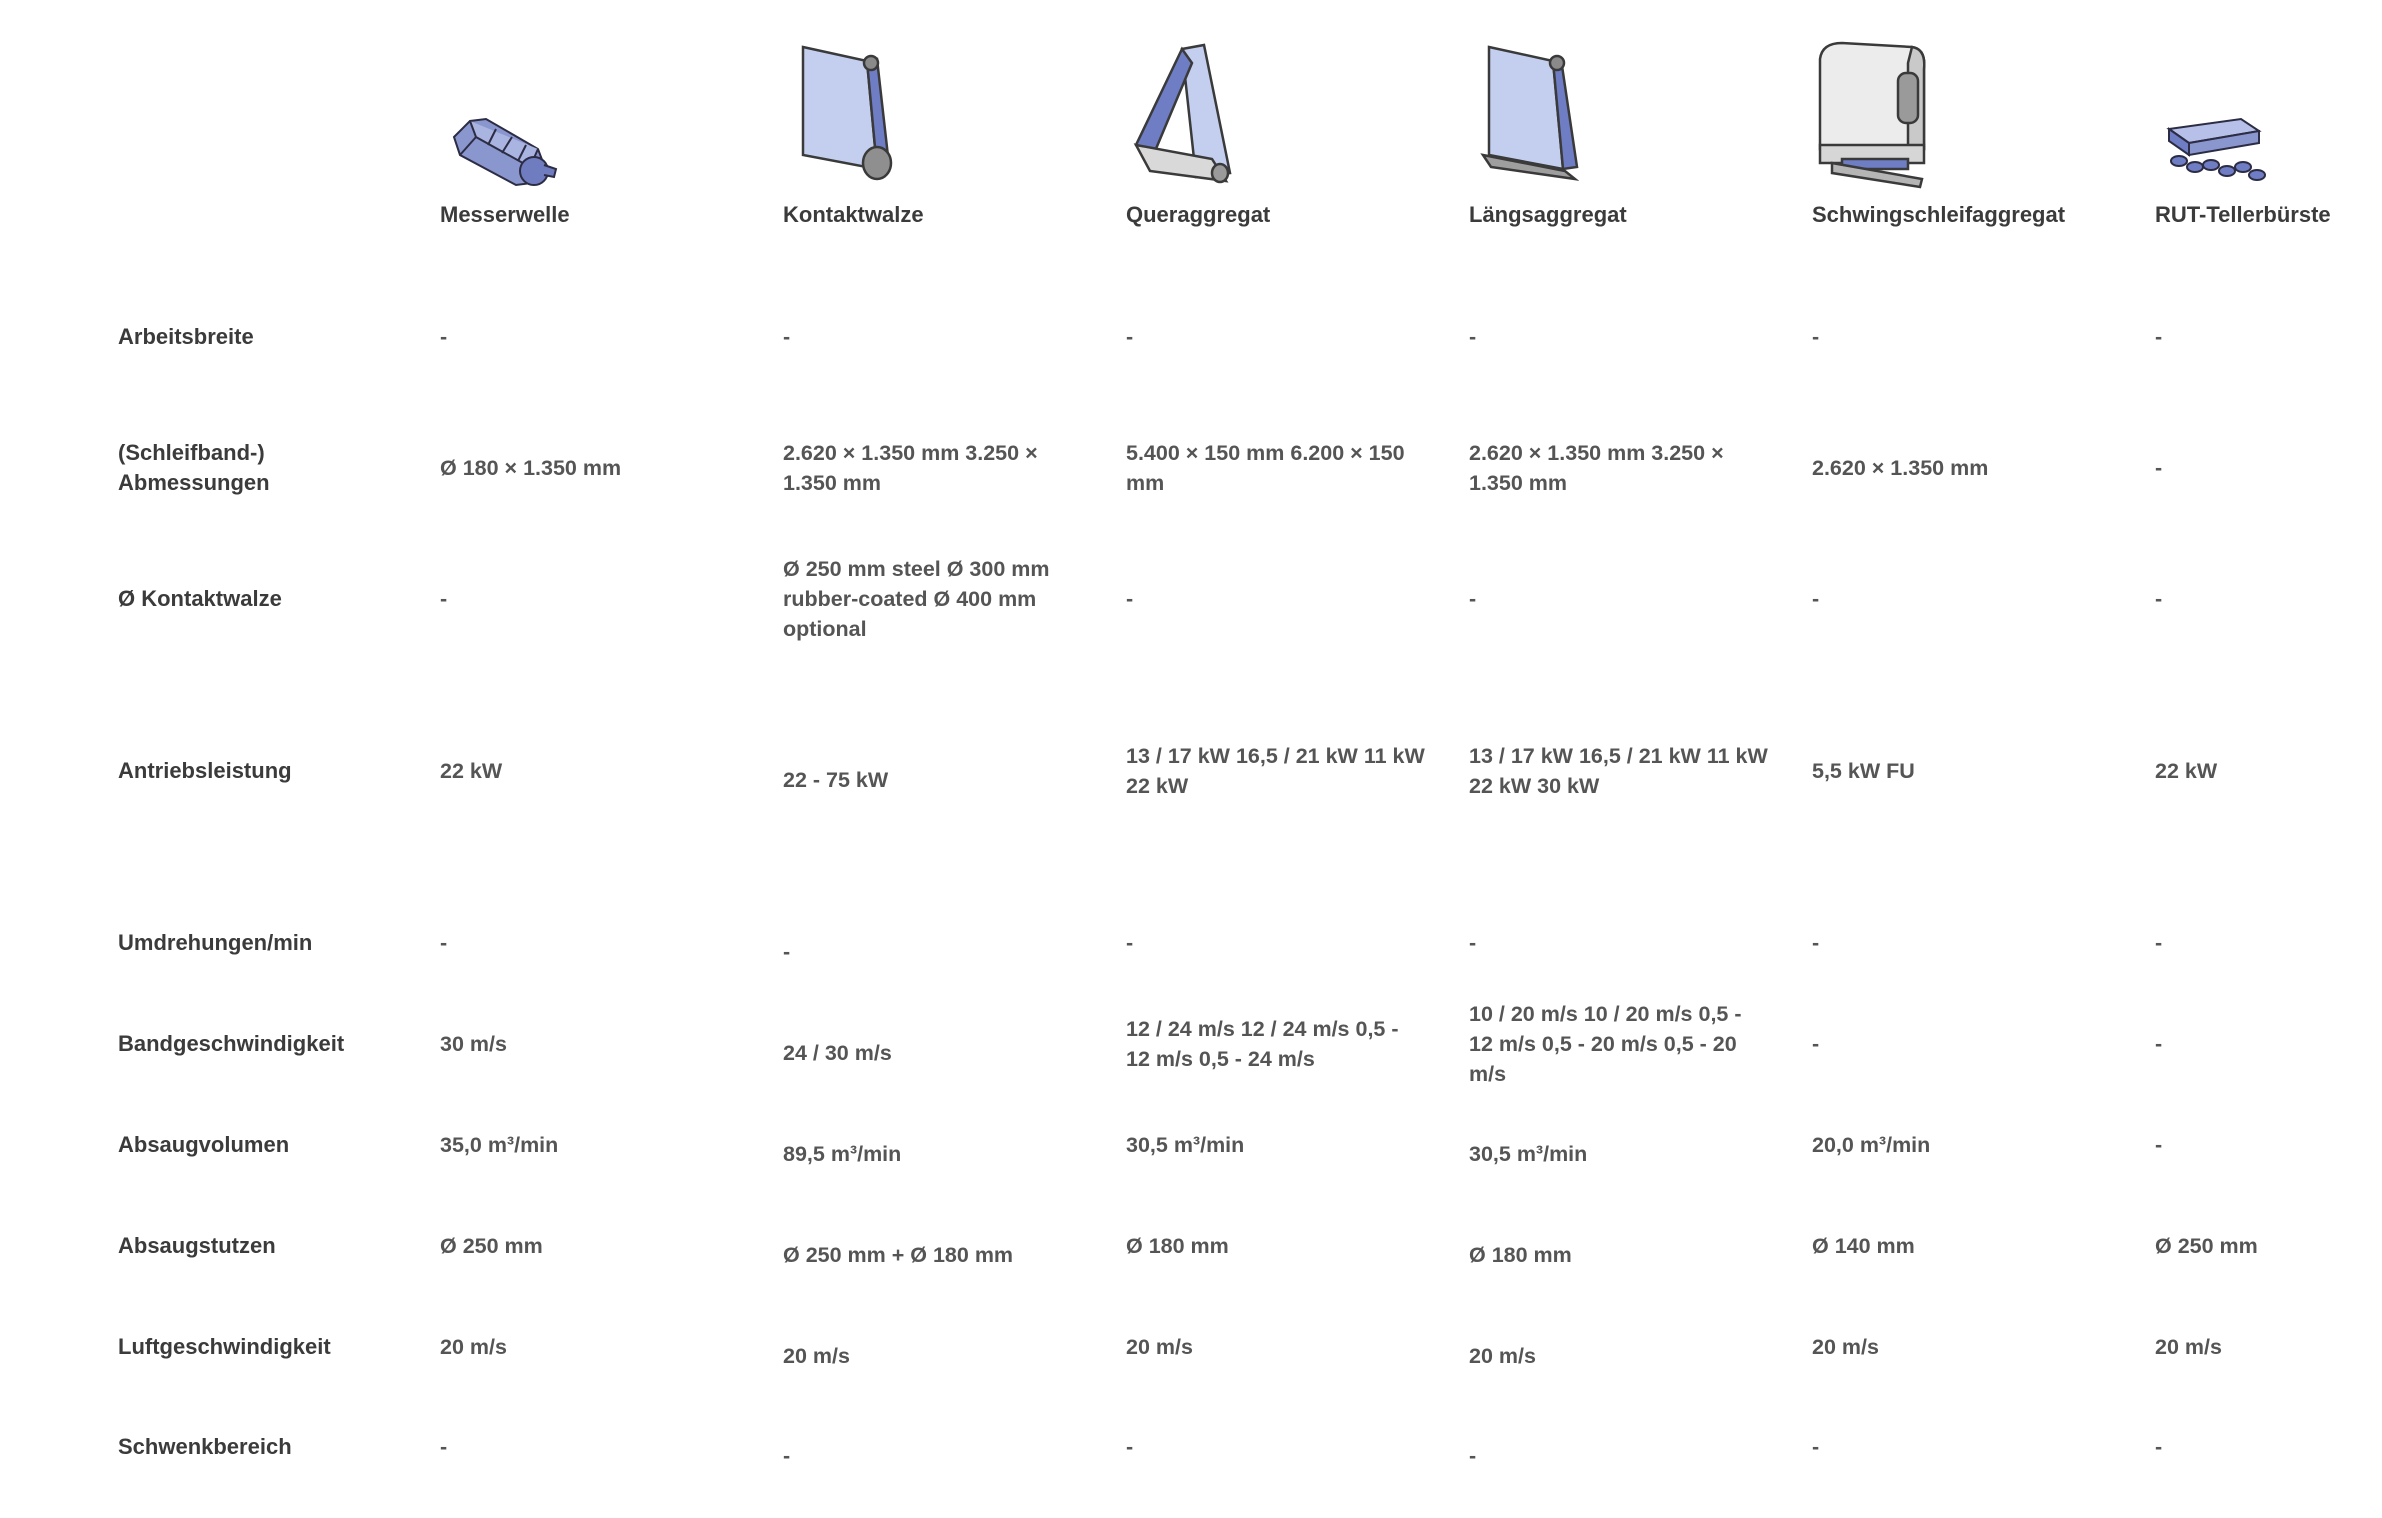 This screenshot has height=1518, width=2382. I want to click on column-header-kontaktwalze: Kontaktwalze, so click(953, 130).